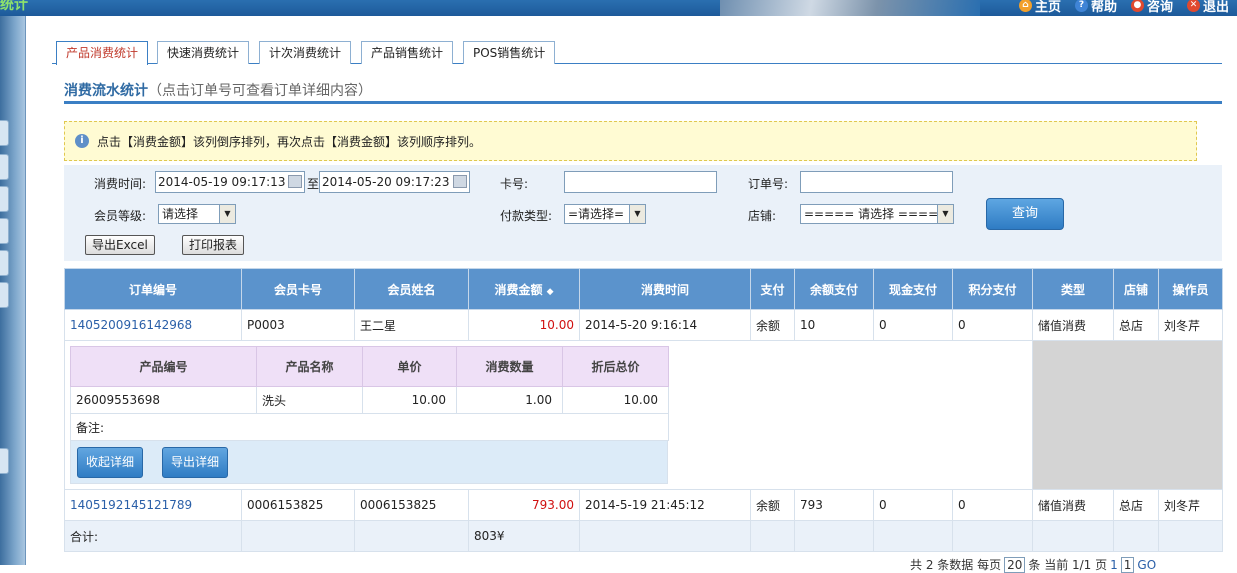 This screenshot has width=1237, height=573. What do you see at coordinates (203, 52) in the screenshot?
I see `tab-quick-consumption: 快速消费统计` at bounding box center [203, 52].